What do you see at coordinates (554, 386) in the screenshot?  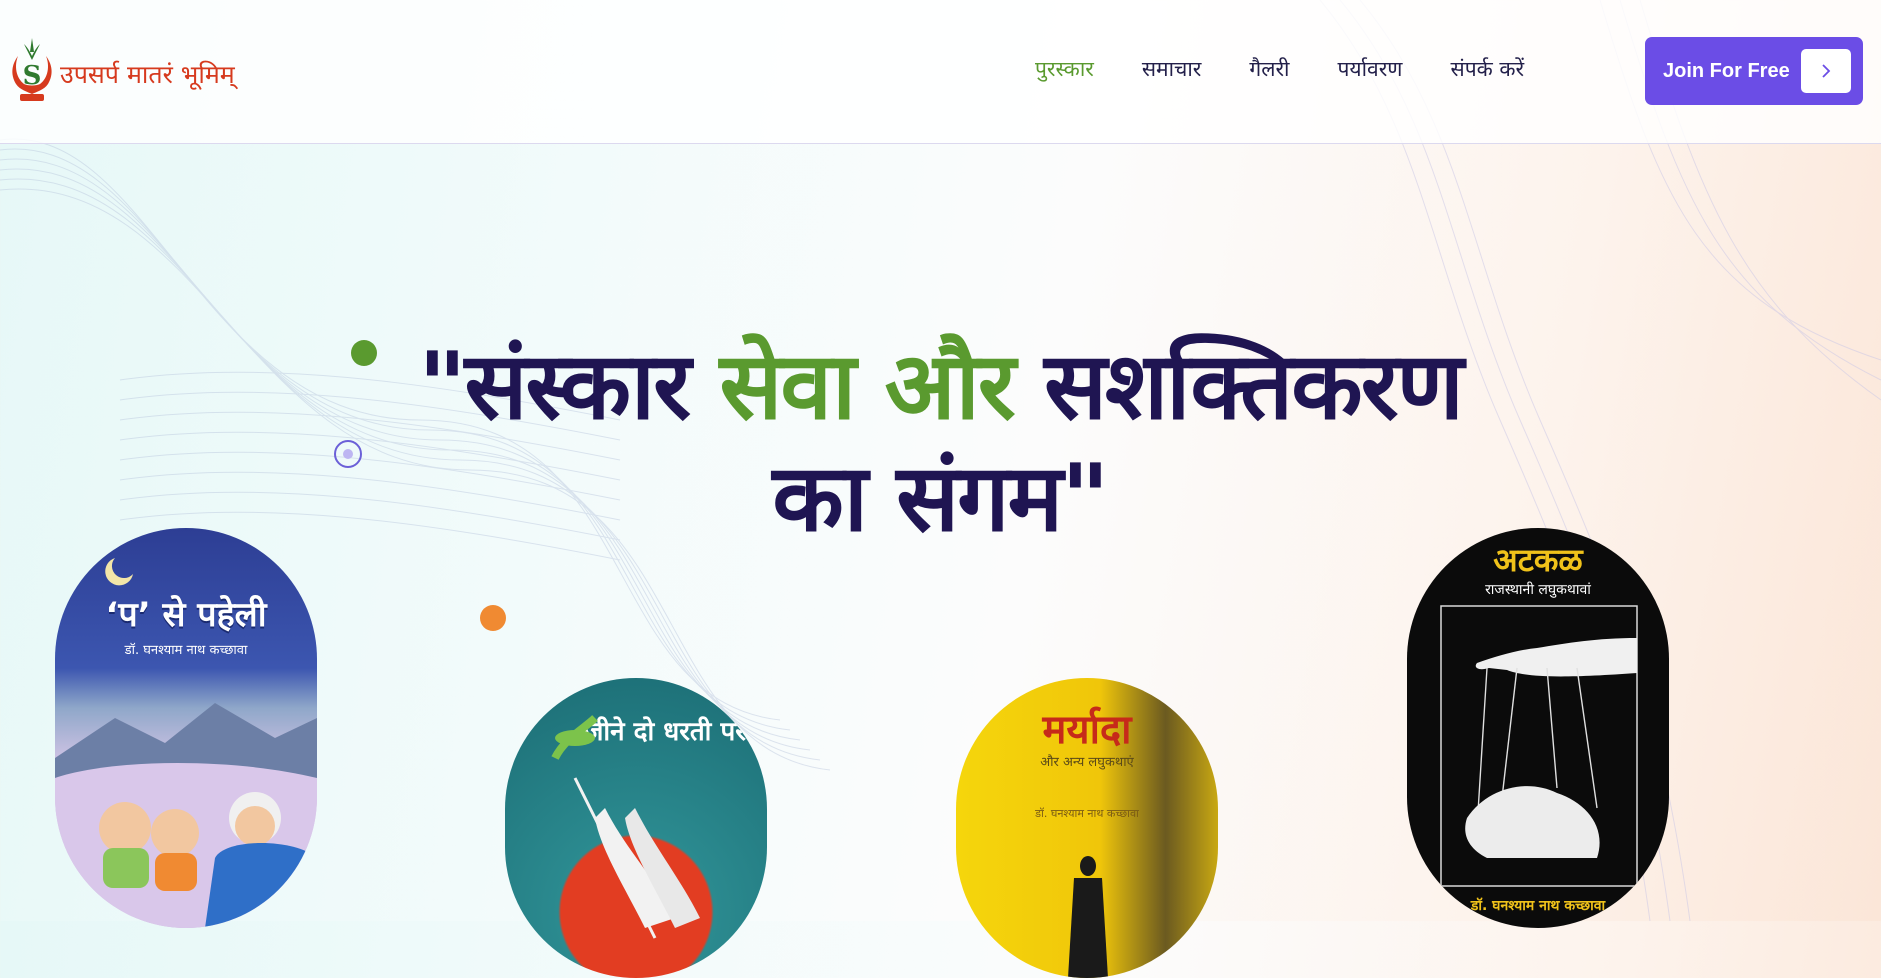 I see `hero-line1-part1: "संस्कार` at bounding box center [554, 386].